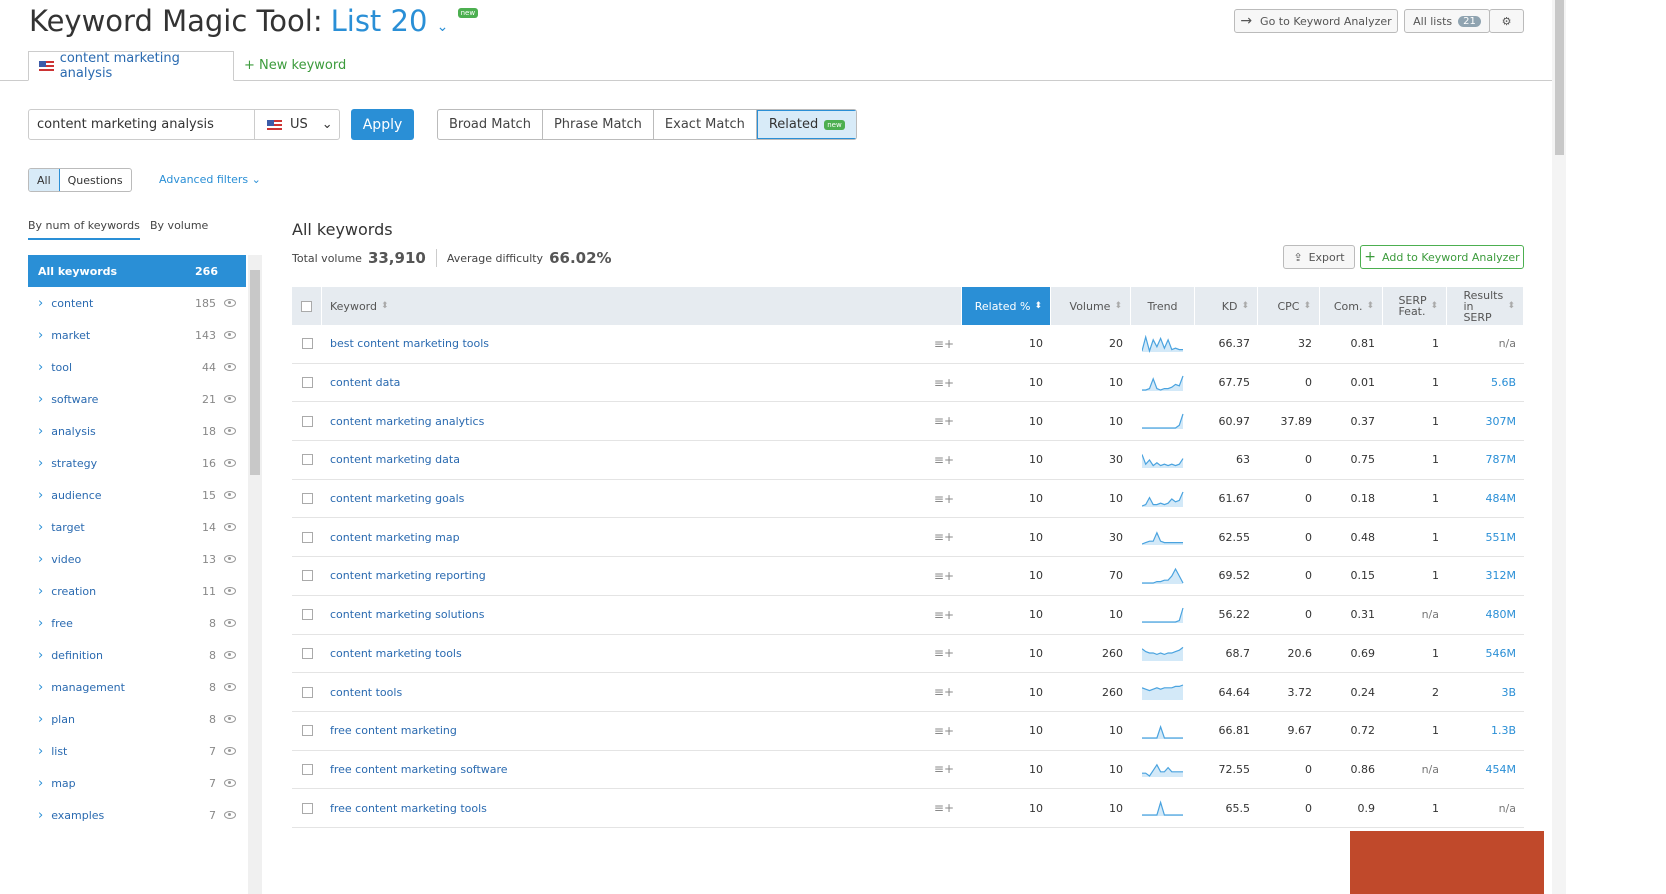 Image resolution: width=1666 pixels, height=894 pixels. What do you see at coordinates (1485, 306) in the screenshot?
I see `col-results: Results in SERP ⬍` at bounding box center [1485, 306].